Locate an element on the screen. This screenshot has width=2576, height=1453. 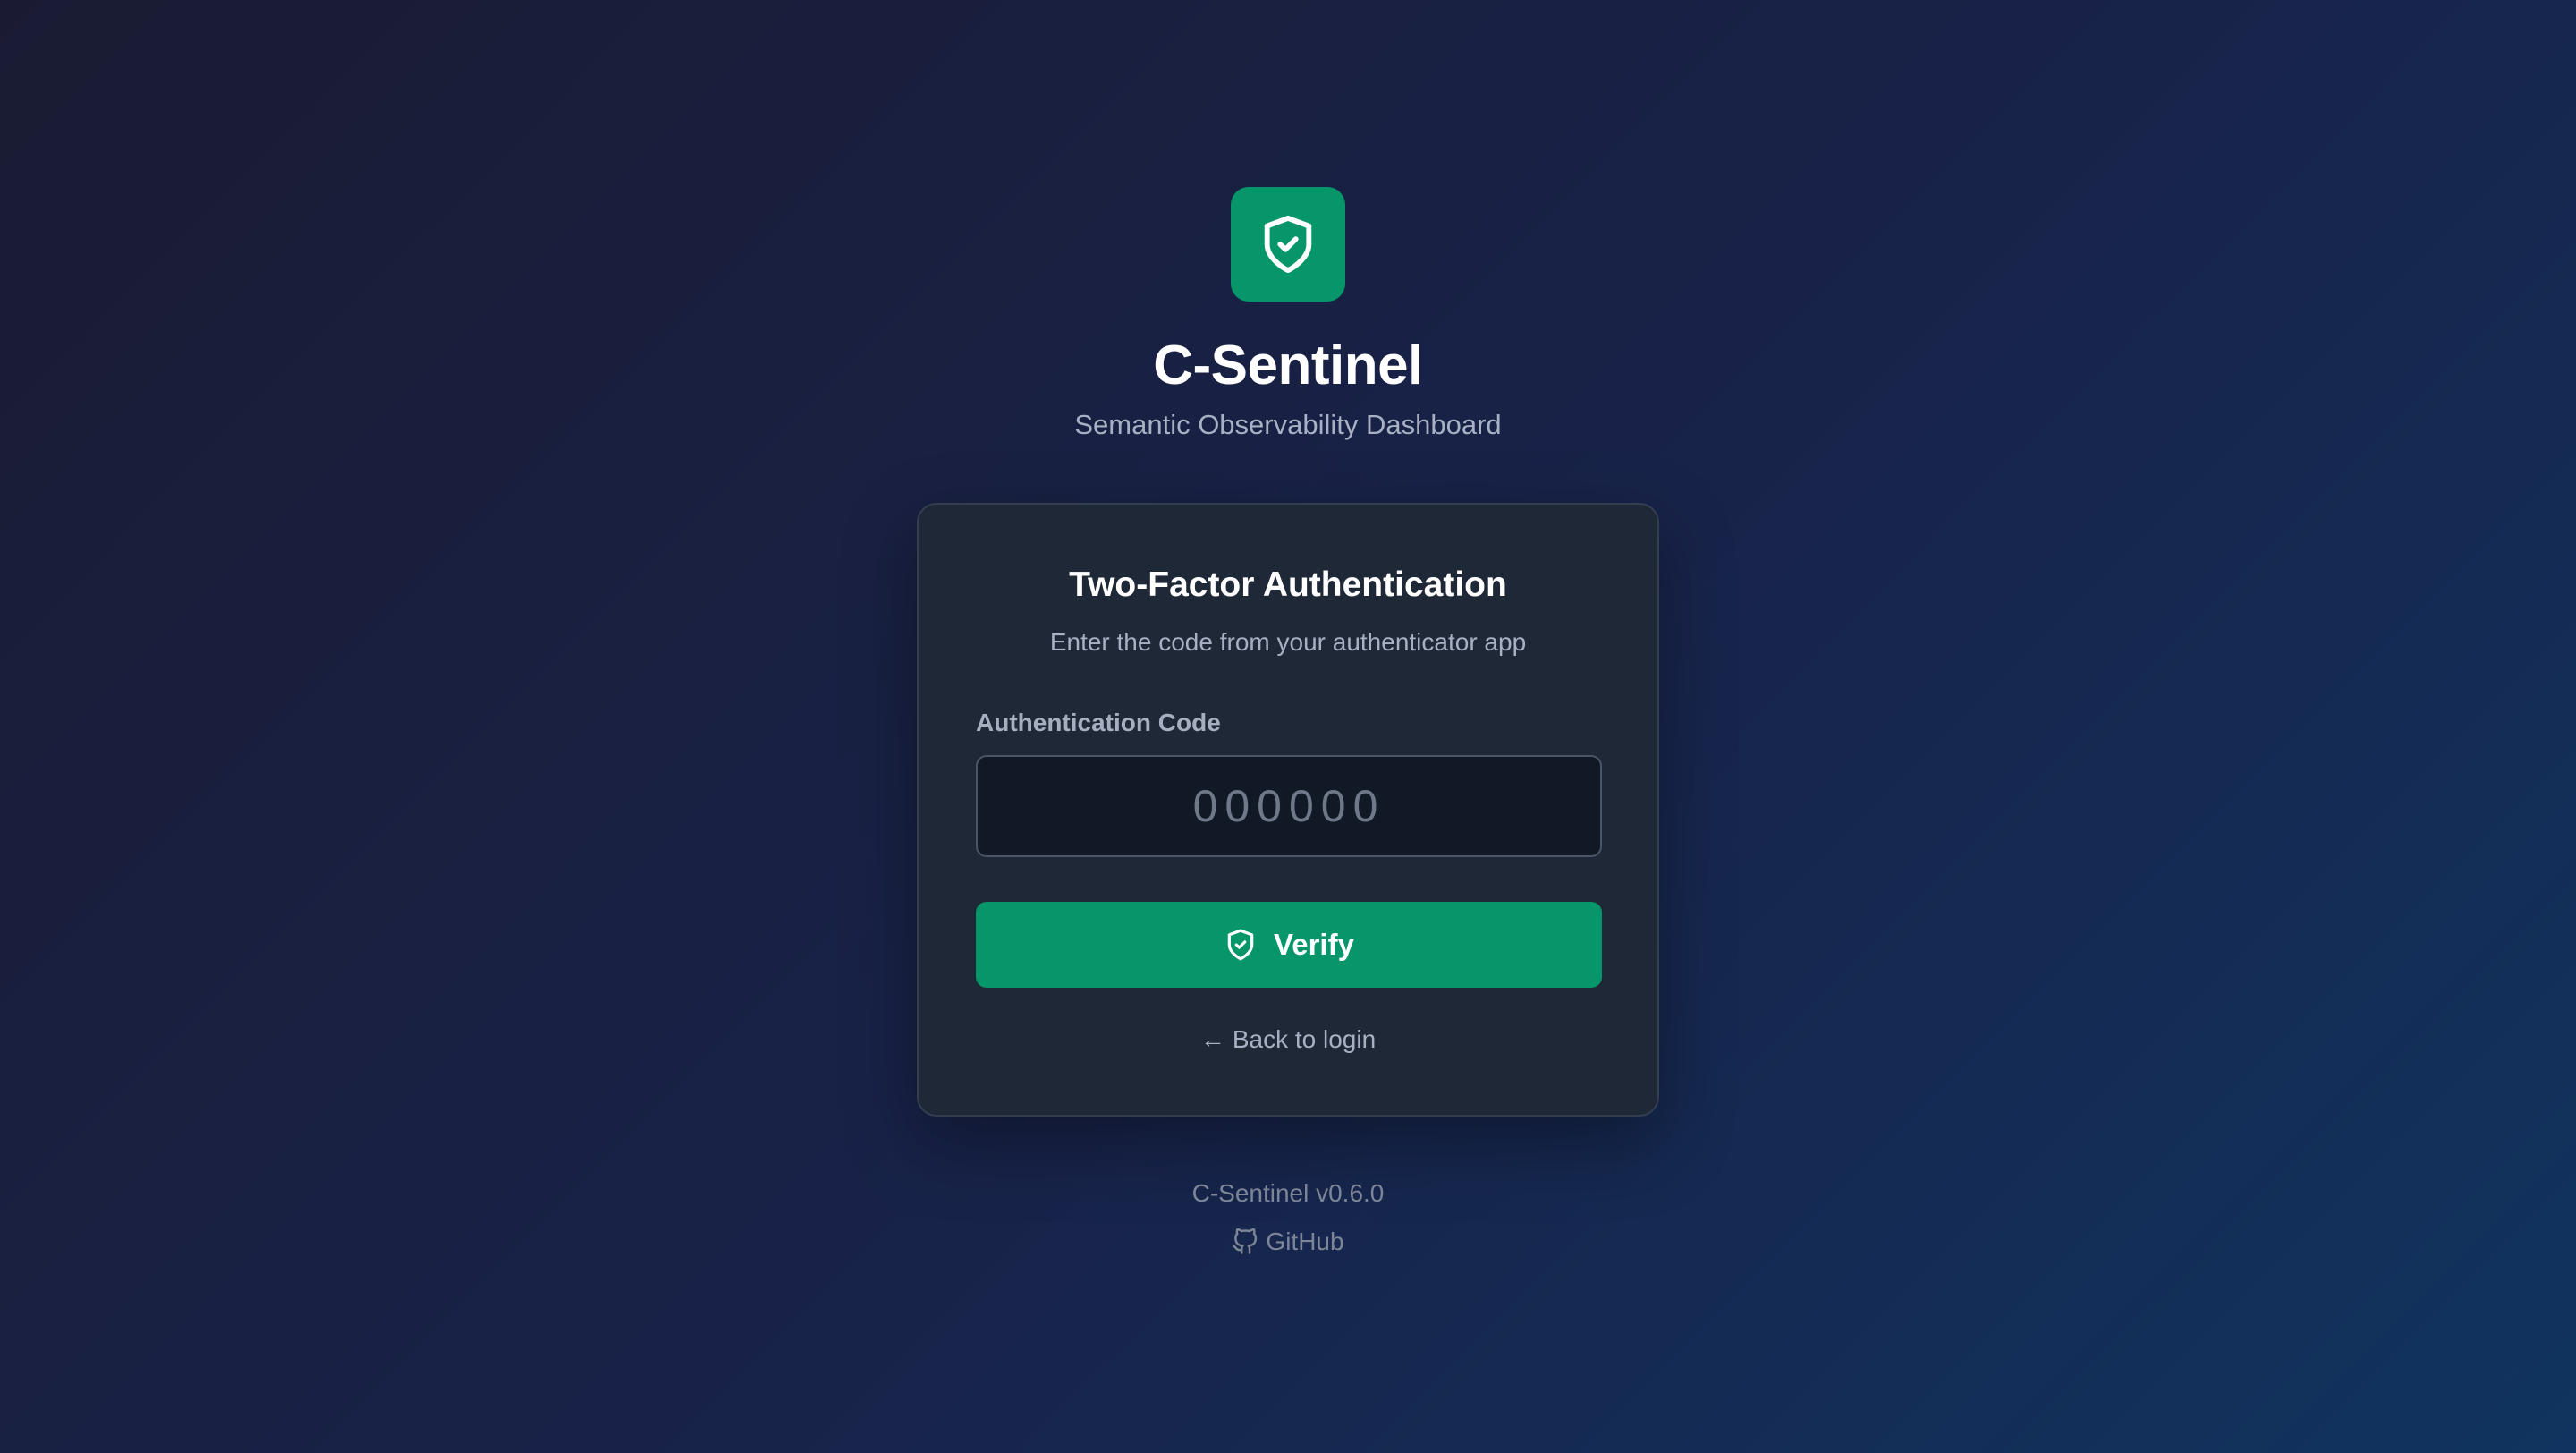
verify-button: Verify is located at coordinates (1289, 945).